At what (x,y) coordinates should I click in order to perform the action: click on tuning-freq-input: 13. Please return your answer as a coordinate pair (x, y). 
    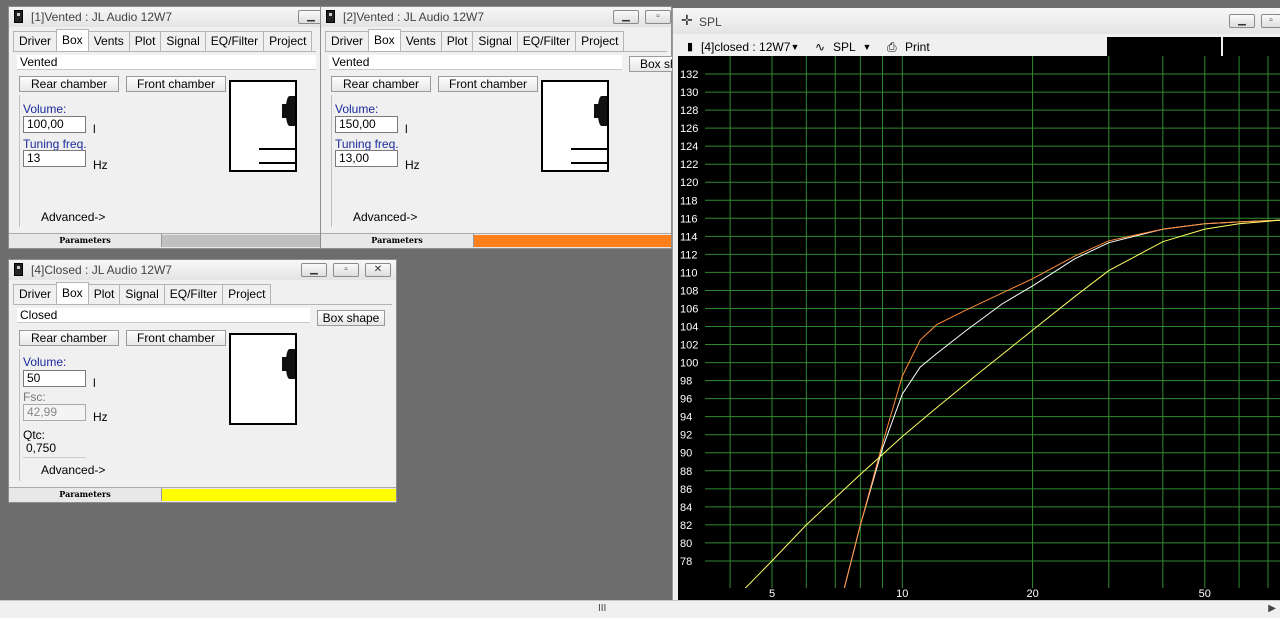
    Looking at the image, I should click on (54, 158).